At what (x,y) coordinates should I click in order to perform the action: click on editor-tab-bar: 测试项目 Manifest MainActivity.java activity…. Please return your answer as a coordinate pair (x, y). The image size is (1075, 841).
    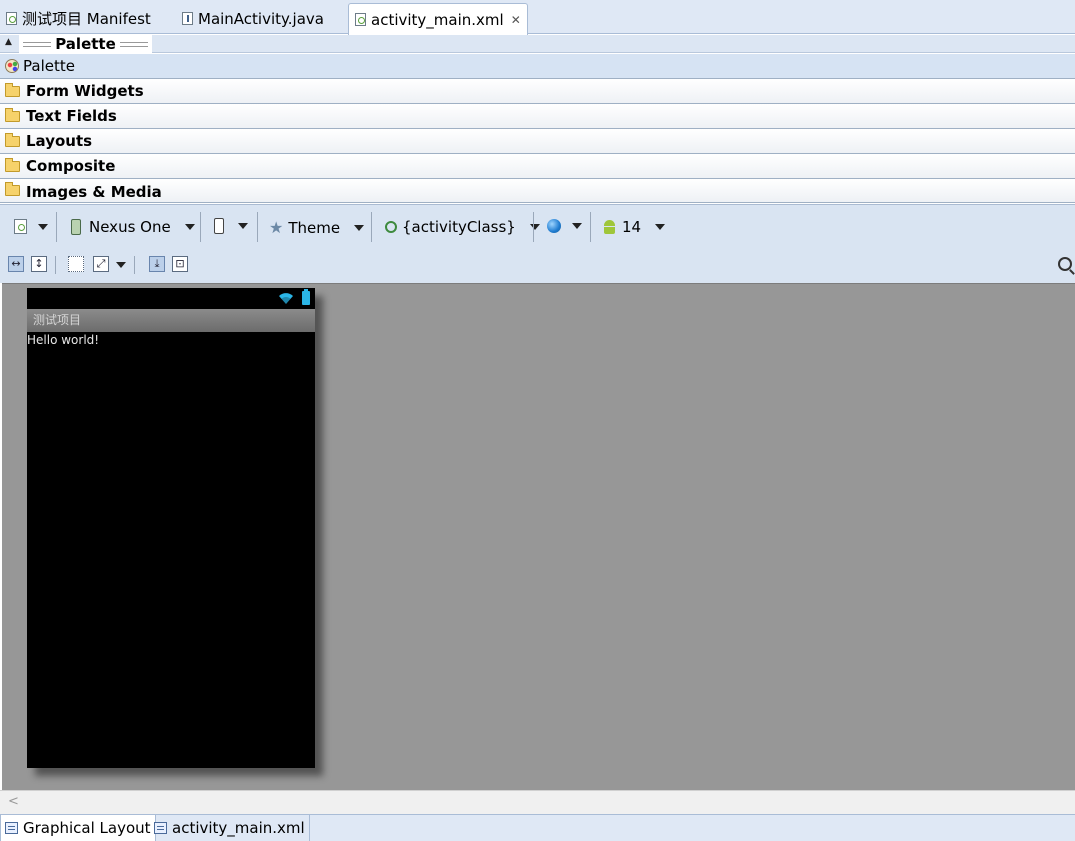
    Looking at the image, I should click on (537, 17).